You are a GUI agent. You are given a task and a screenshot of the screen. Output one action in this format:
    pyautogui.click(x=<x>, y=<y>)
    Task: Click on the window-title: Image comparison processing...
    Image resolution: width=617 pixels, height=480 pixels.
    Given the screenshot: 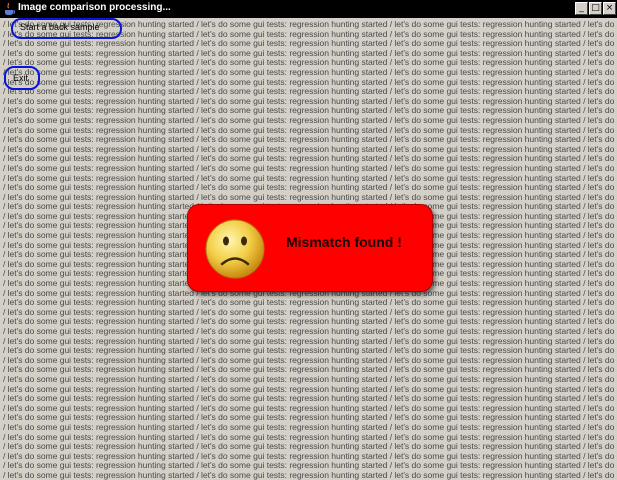 What is the action you would take?
    pyautogui.click(x=94, y=7)
    